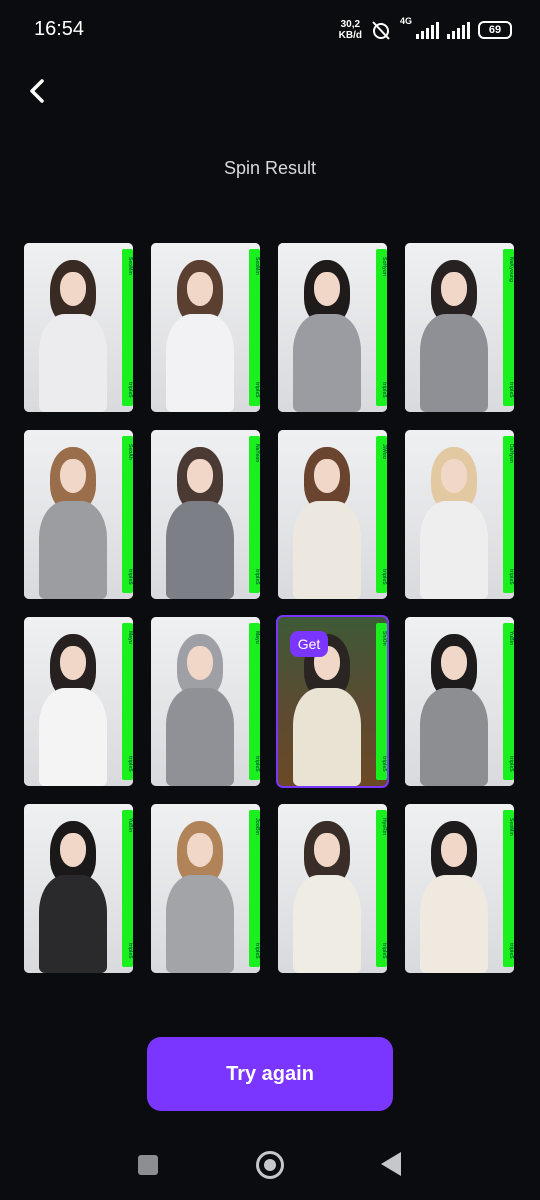  I want to click on photocard: JooBin tripleS, so click(205, 888).